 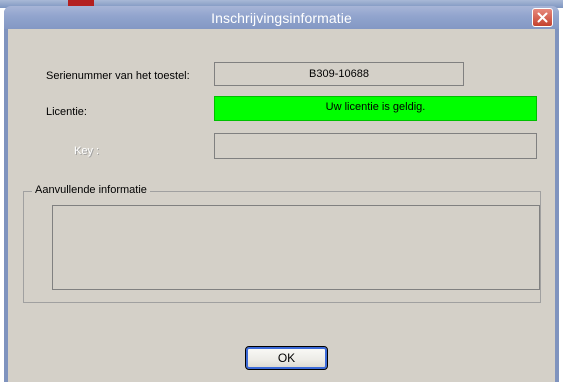 What do you see at coordinates (91, 190) in the screenshot?
I see `additional-info-title: Aanvullende informatie` at bounding box center [91, 190].